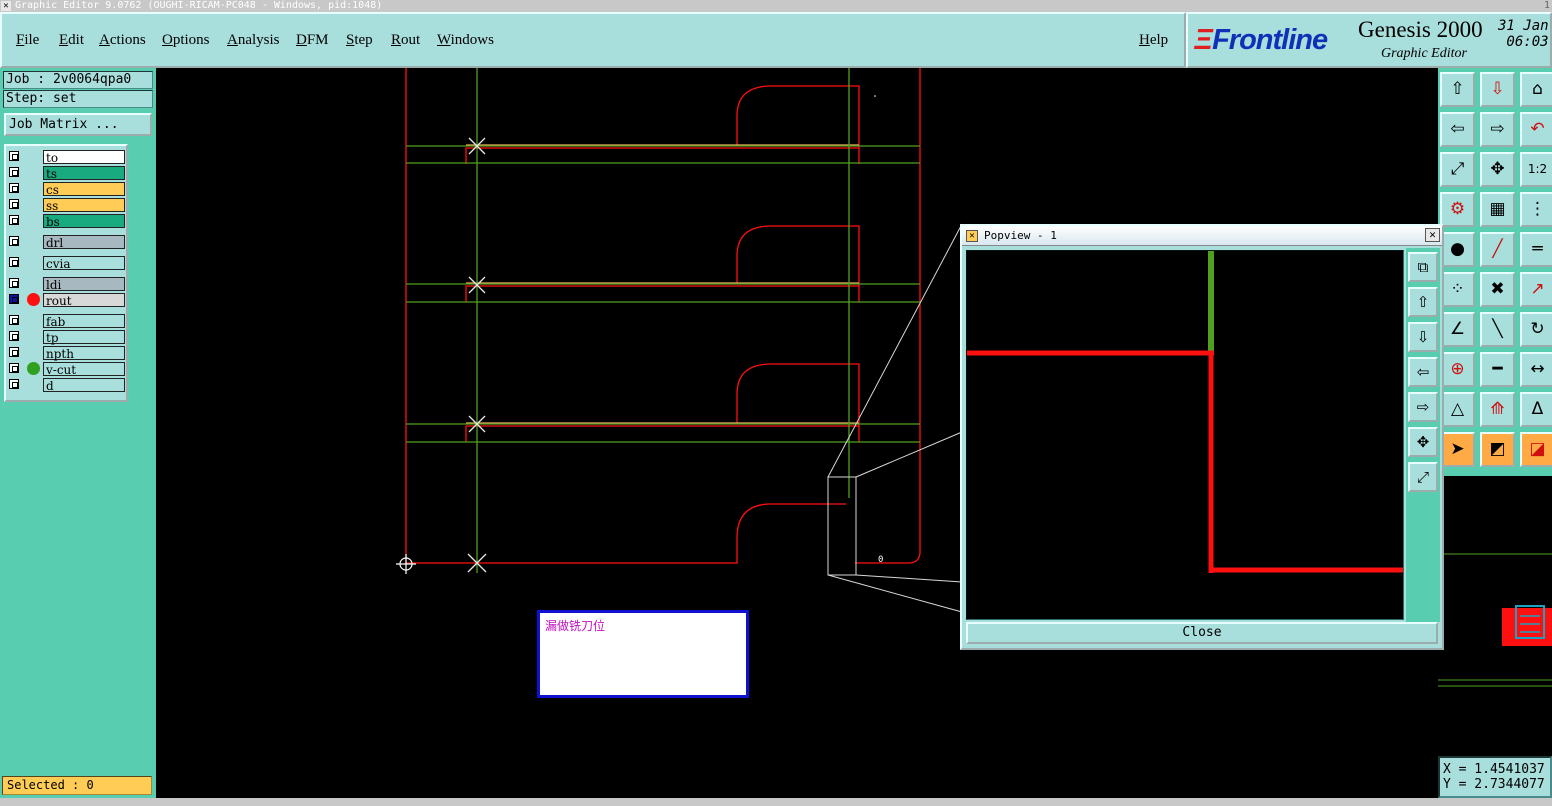 The height and width of the screenshot is (806, 1552). What do you see at coordinates (1423, 267) in the screenshot?
I see `zoom-window-icon: ⧉` at bounding box center [1423, 267].